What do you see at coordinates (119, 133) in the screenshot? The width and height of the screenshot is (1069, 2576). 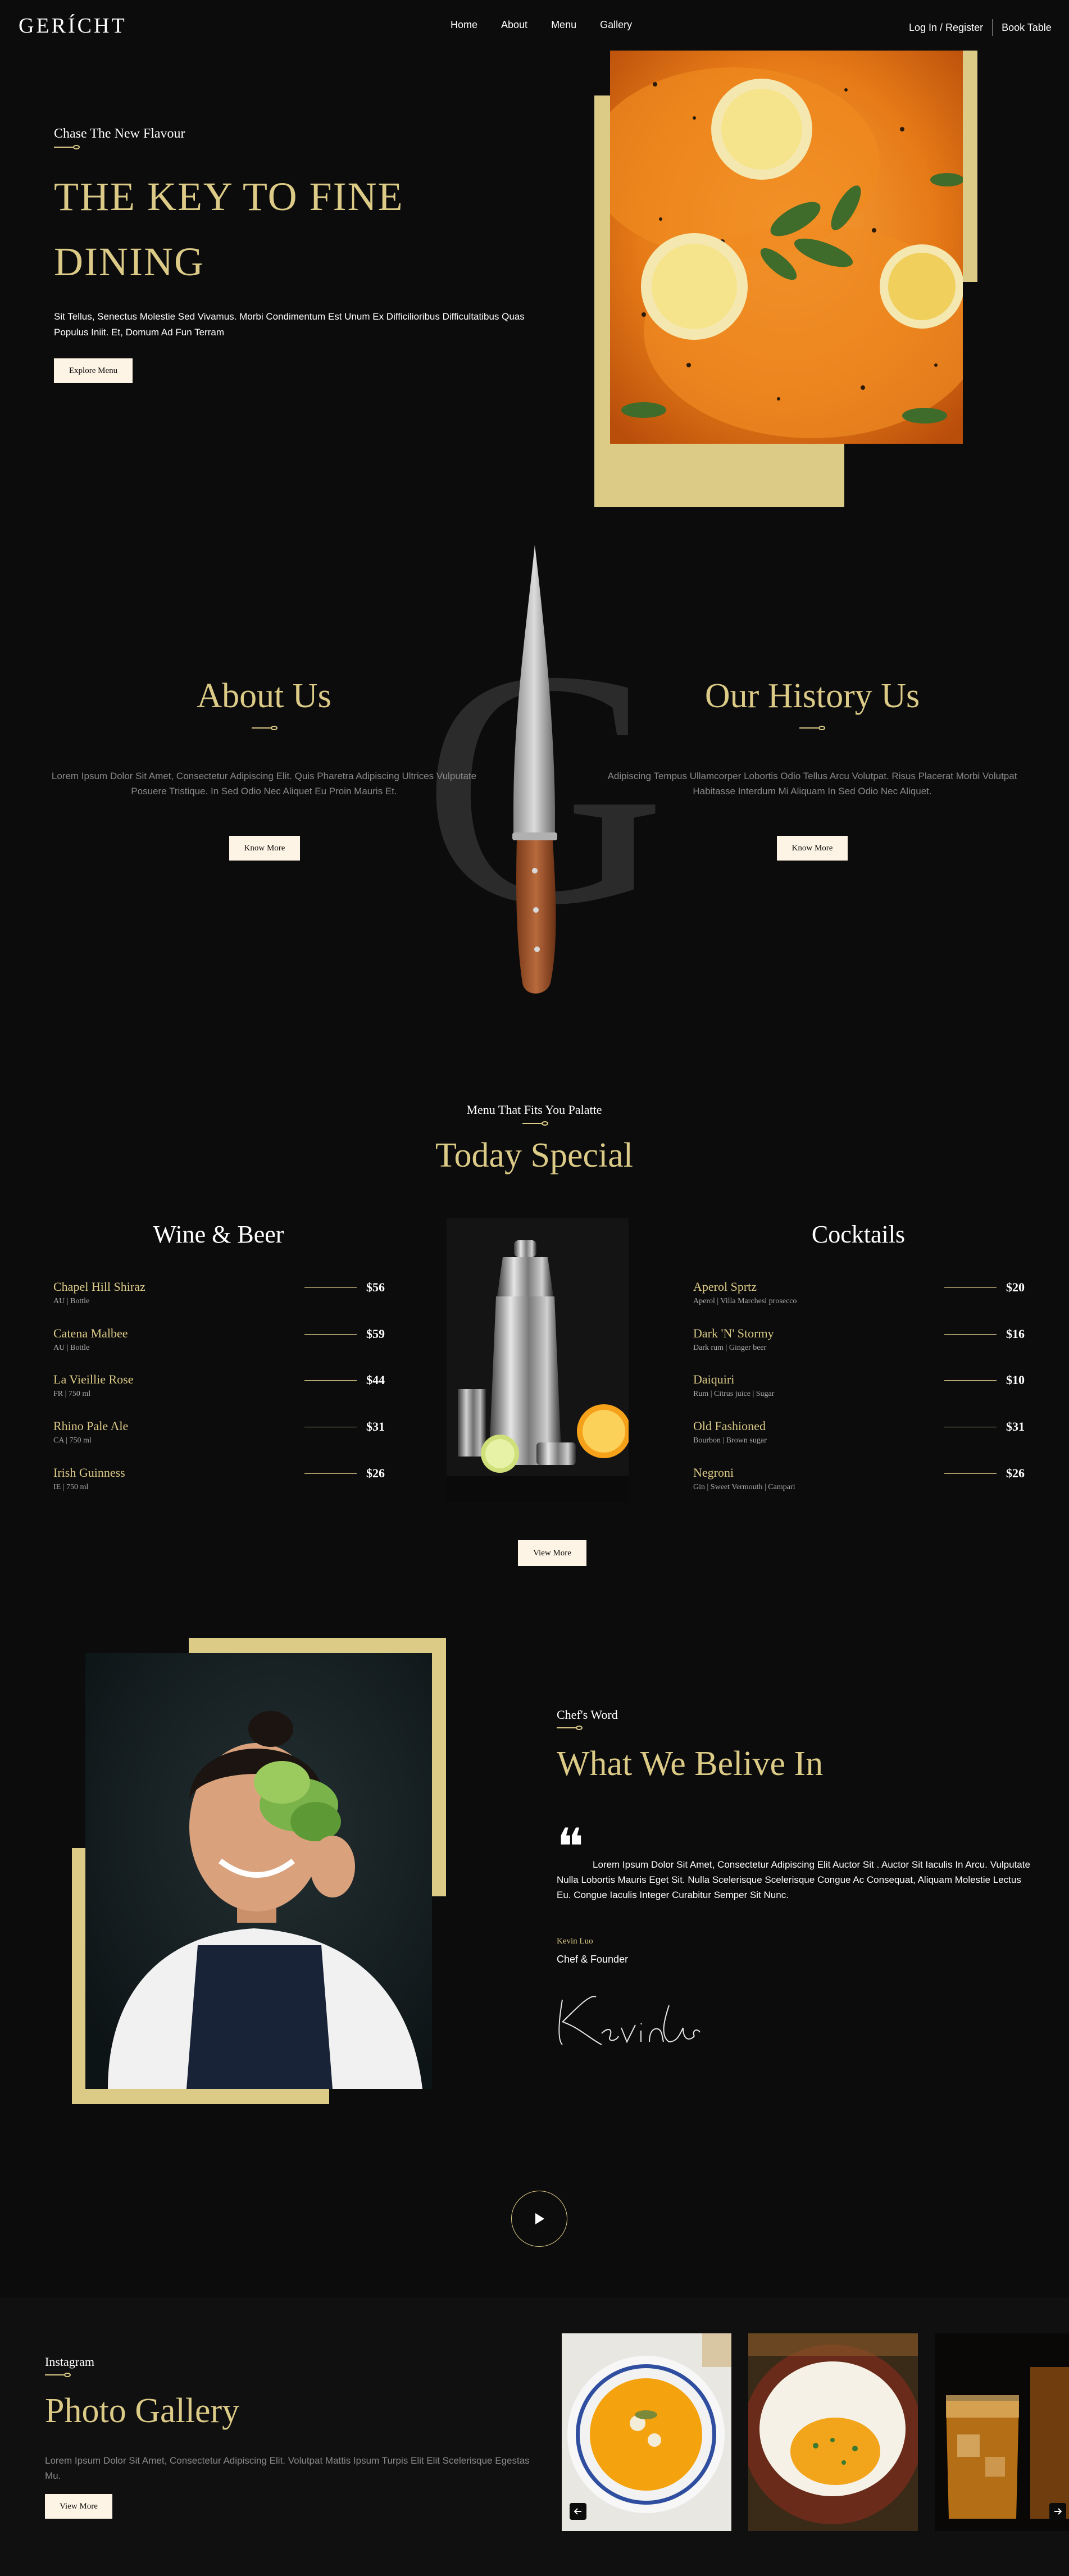 I see `hero-subtitle: Chase The New Flavour` at bounding box center [119, 133].